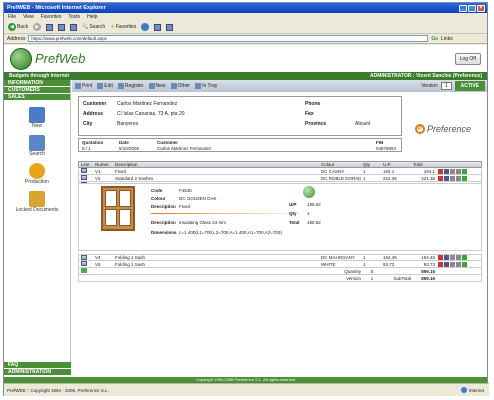 The width and height of the screenshot is (494, 400). What do you see at coordinates (352, 271) in the screenshot?
I see `quantity-label: Quantity` at bounding box center [352, 271].